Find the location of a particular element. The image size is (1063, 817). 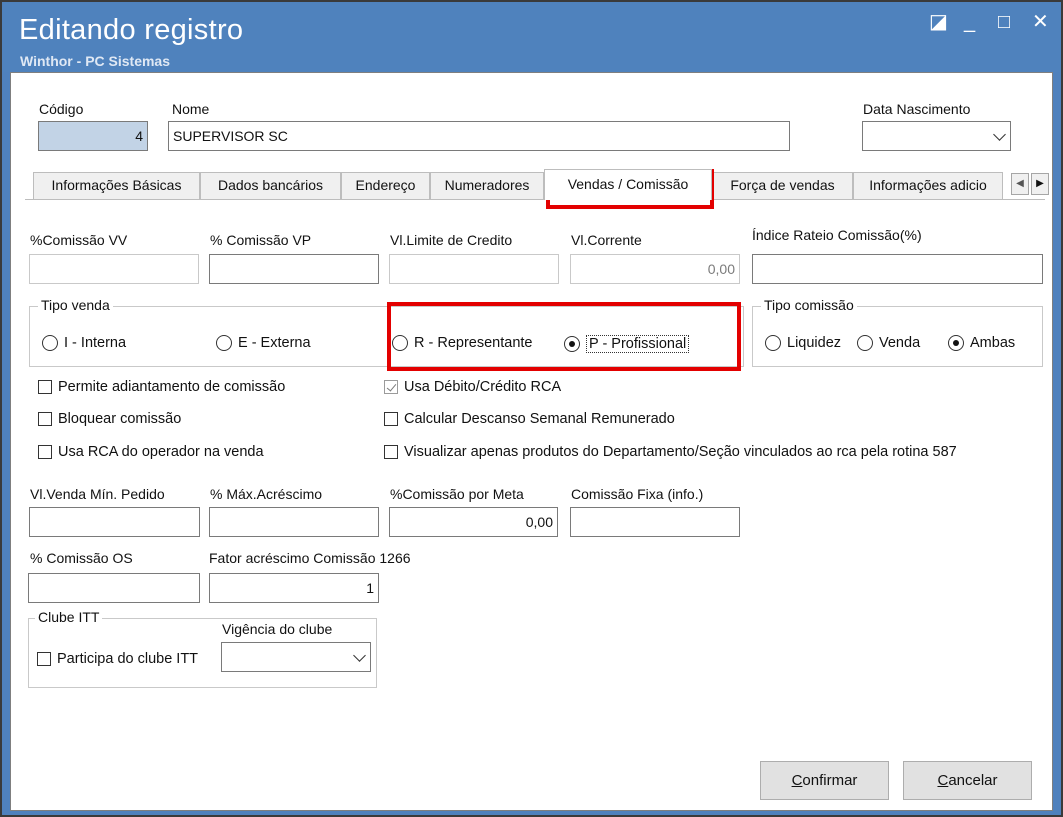

radio-liquidez: Liquidez is located at coordinates (803, 343).